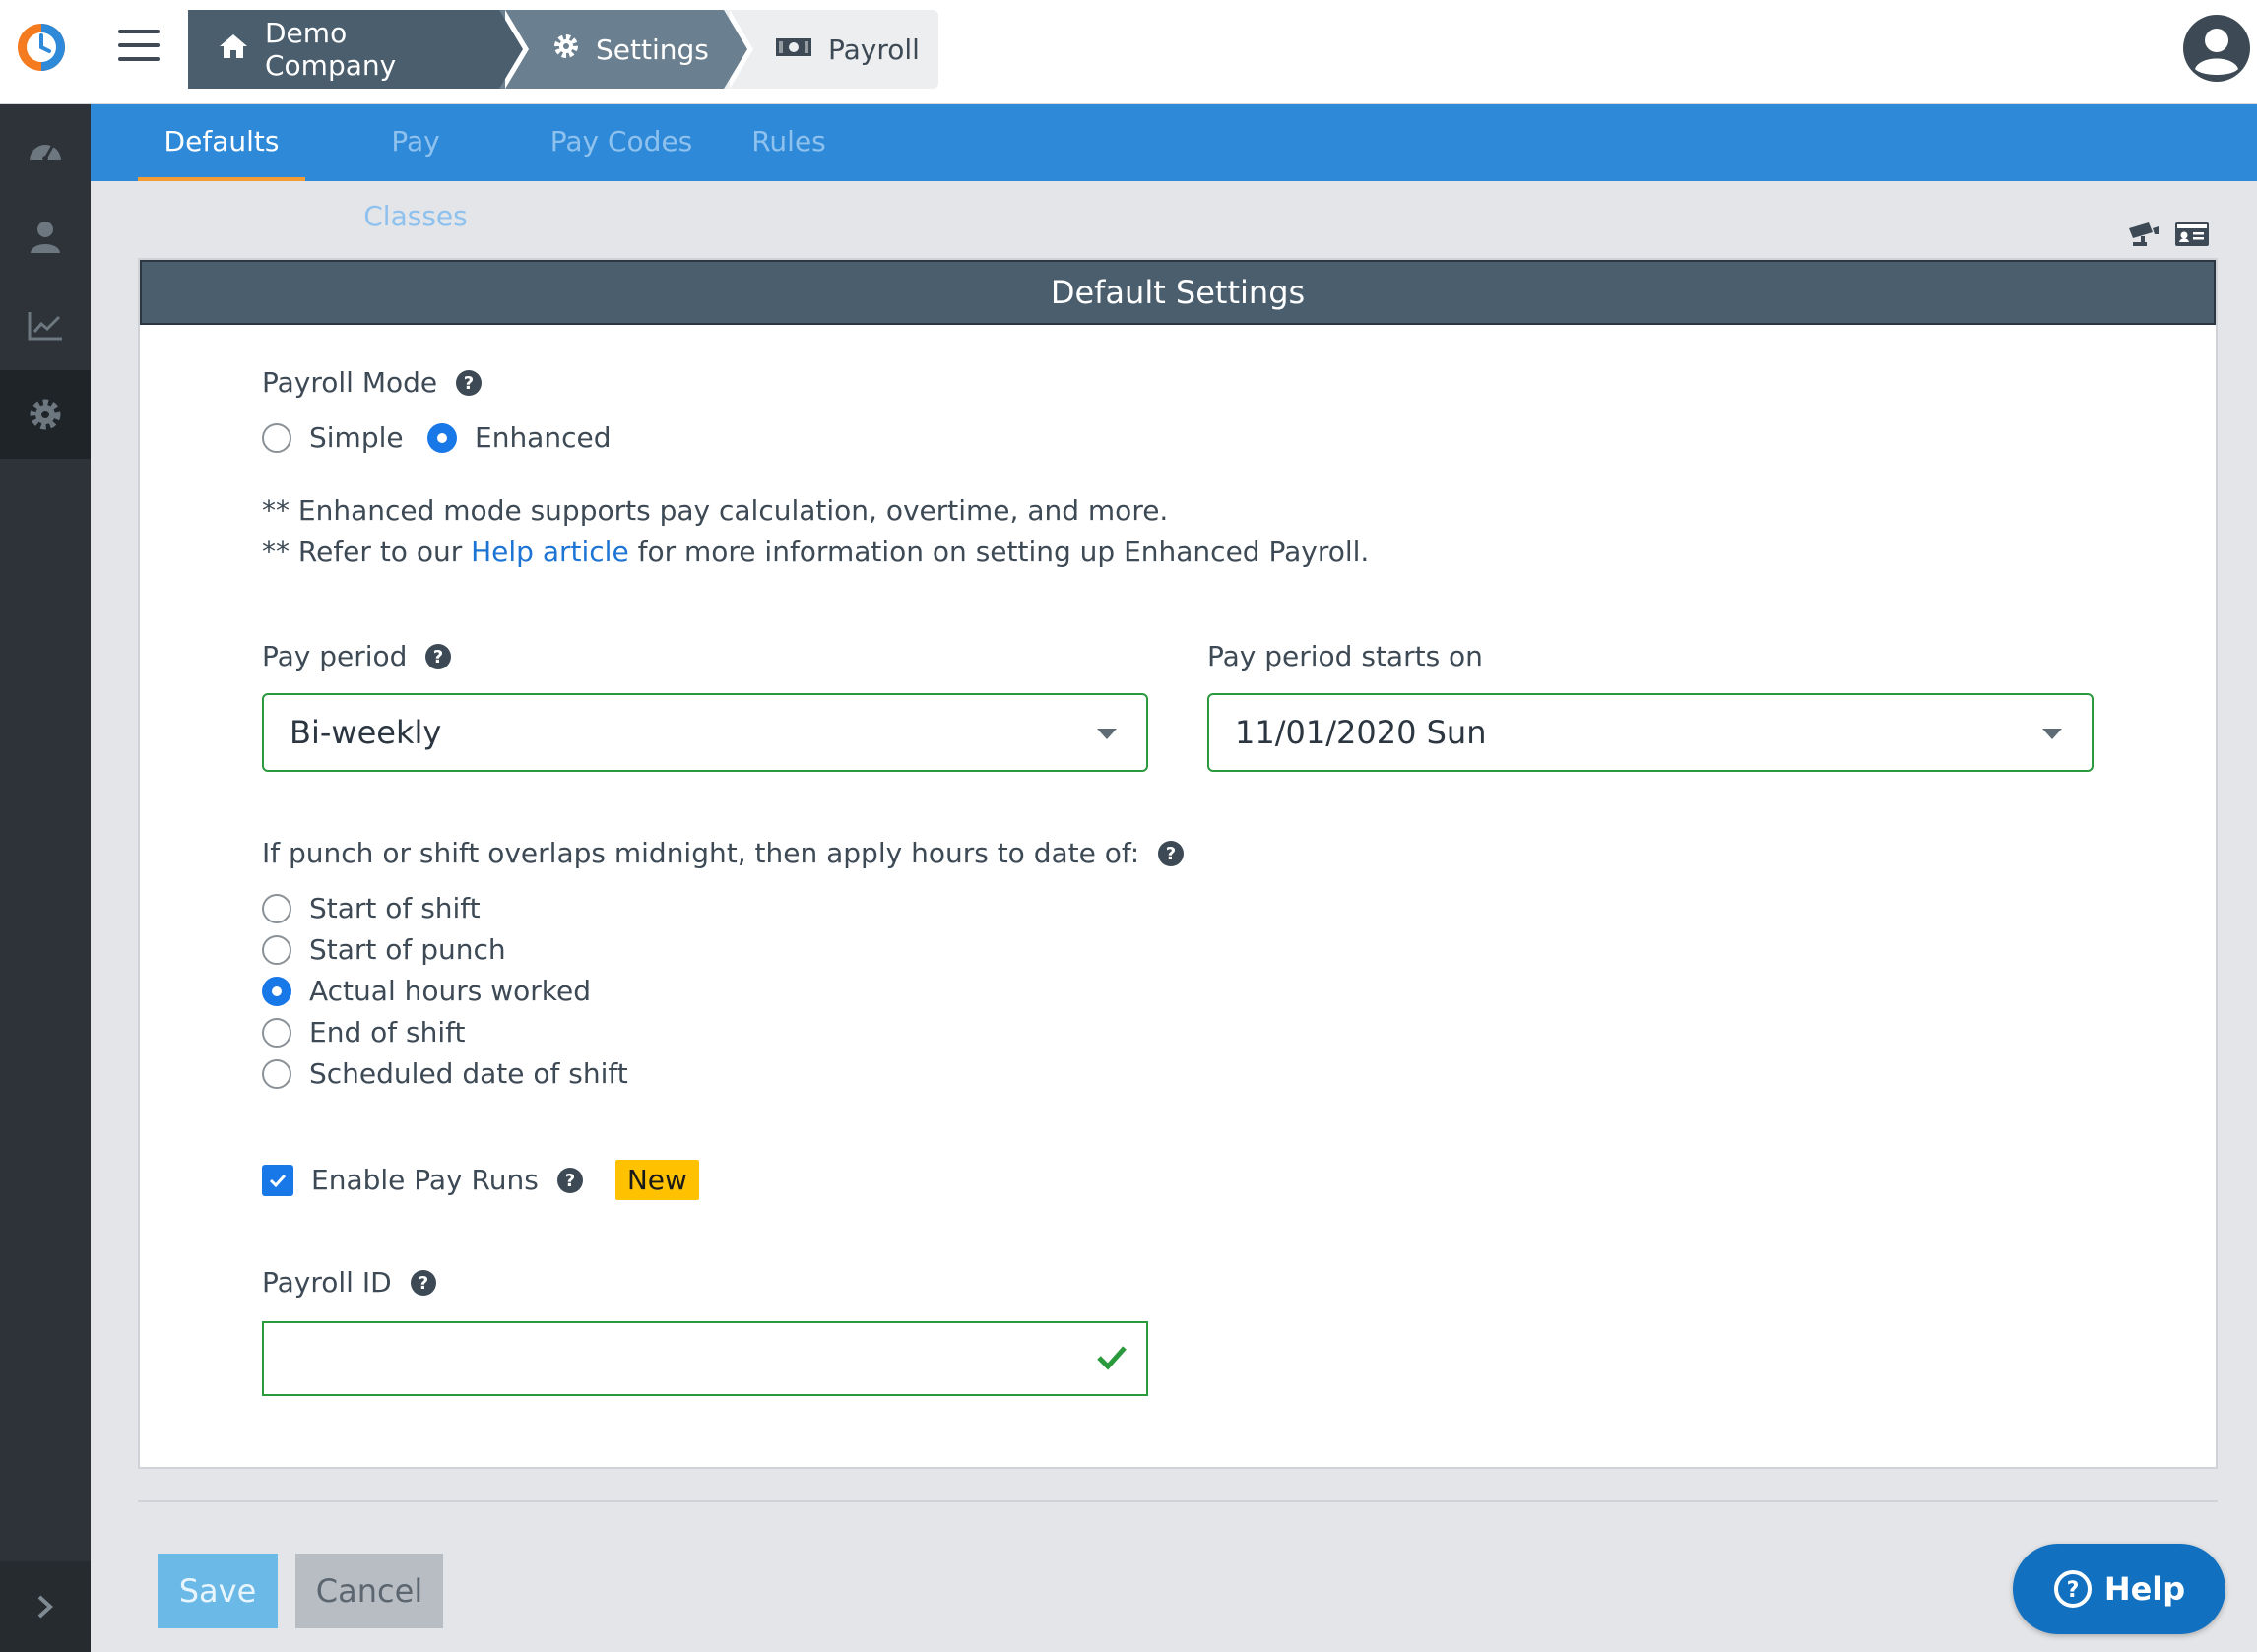 This screenshot has height=1652, width=2257. What do you see at coordinates (652, 49) in the screenshot?
I see `breadcrumb-label: Settings` at bounding box center [652, 49].